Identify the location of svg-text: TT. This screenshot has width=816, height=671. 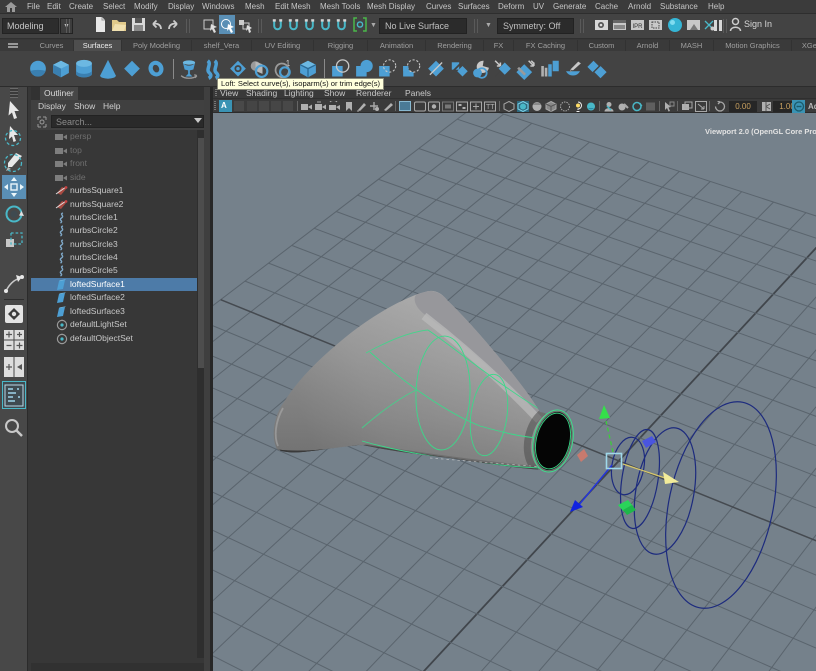
(490, 107).